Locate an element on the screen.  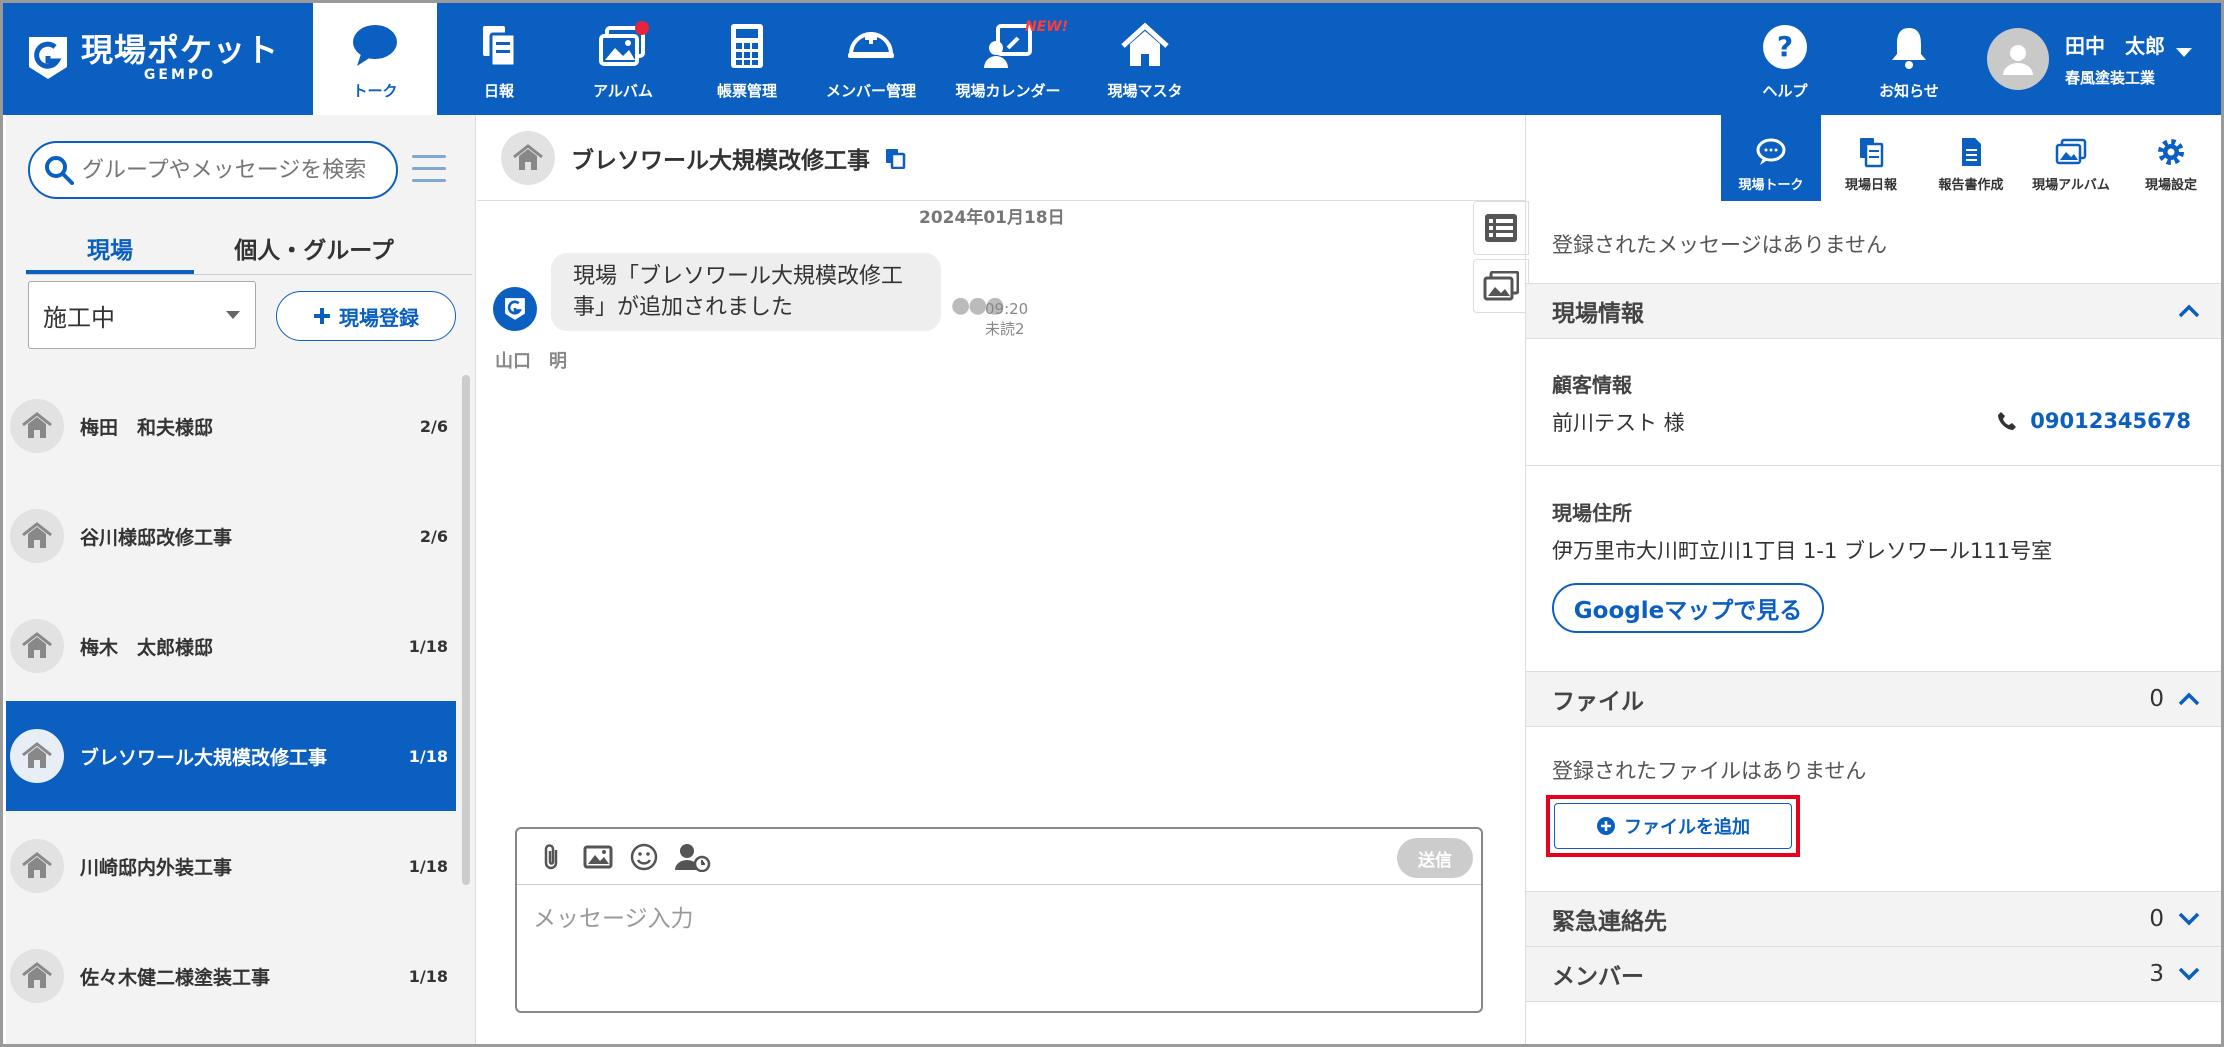
google-map-button: Googleマップで見る is located at coordinates (1688, 608).